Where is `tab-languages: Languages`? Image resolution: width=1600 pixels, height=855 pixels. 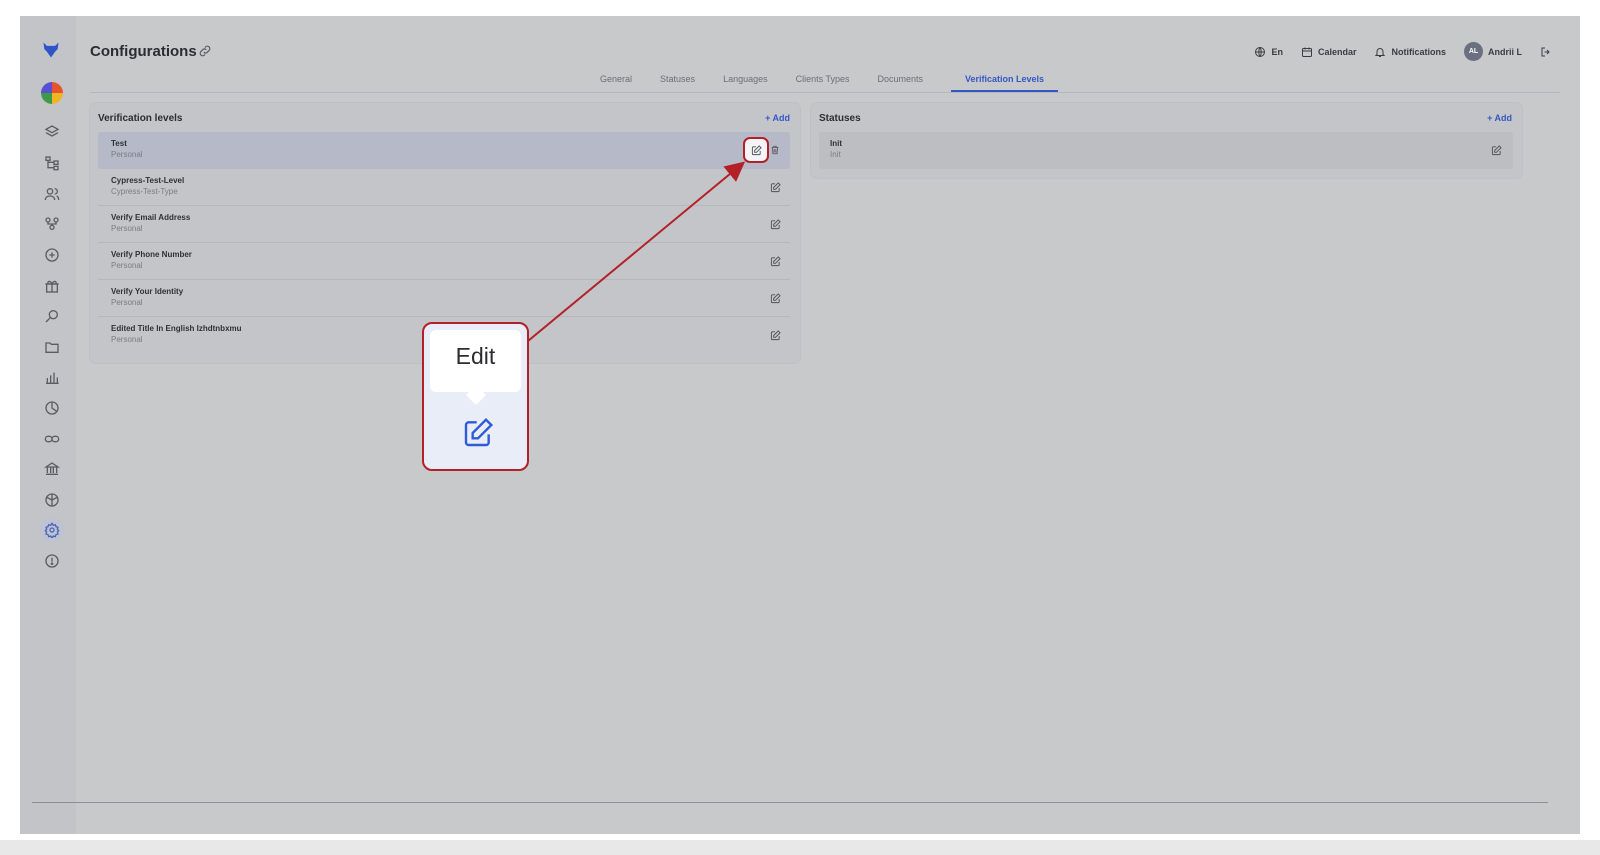
tab-languages: Languages is located at coordinates (745, 83).